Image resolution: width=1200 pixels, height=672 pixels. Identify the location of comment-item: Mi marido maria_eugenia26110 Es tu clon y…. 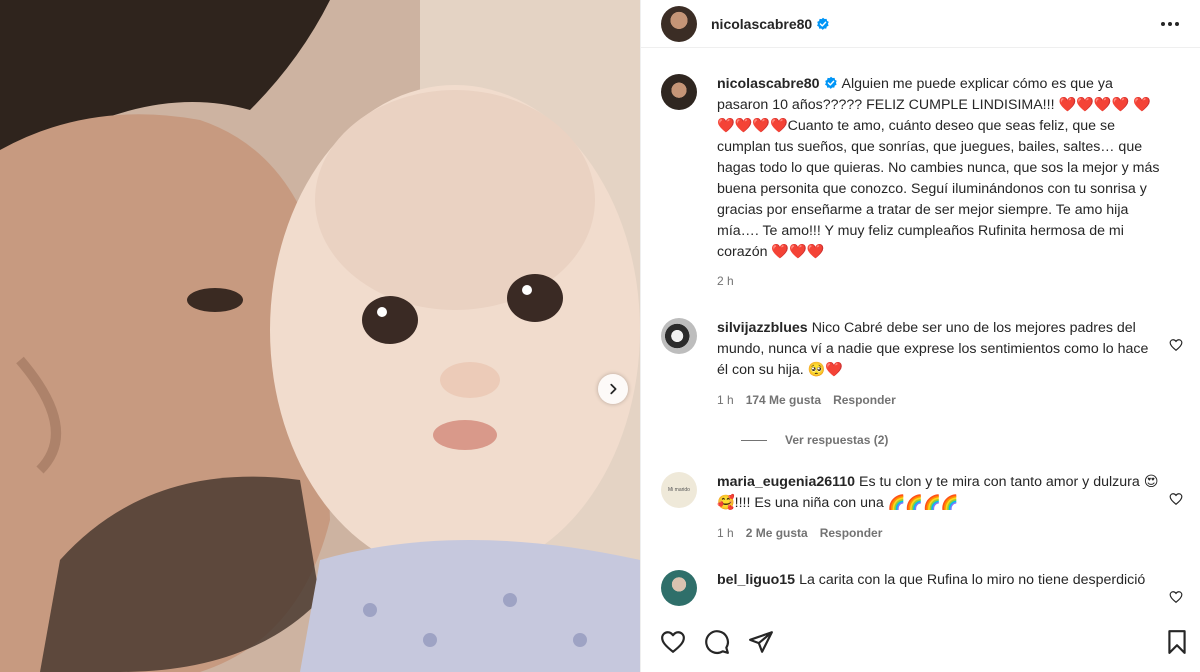
(922, 508).